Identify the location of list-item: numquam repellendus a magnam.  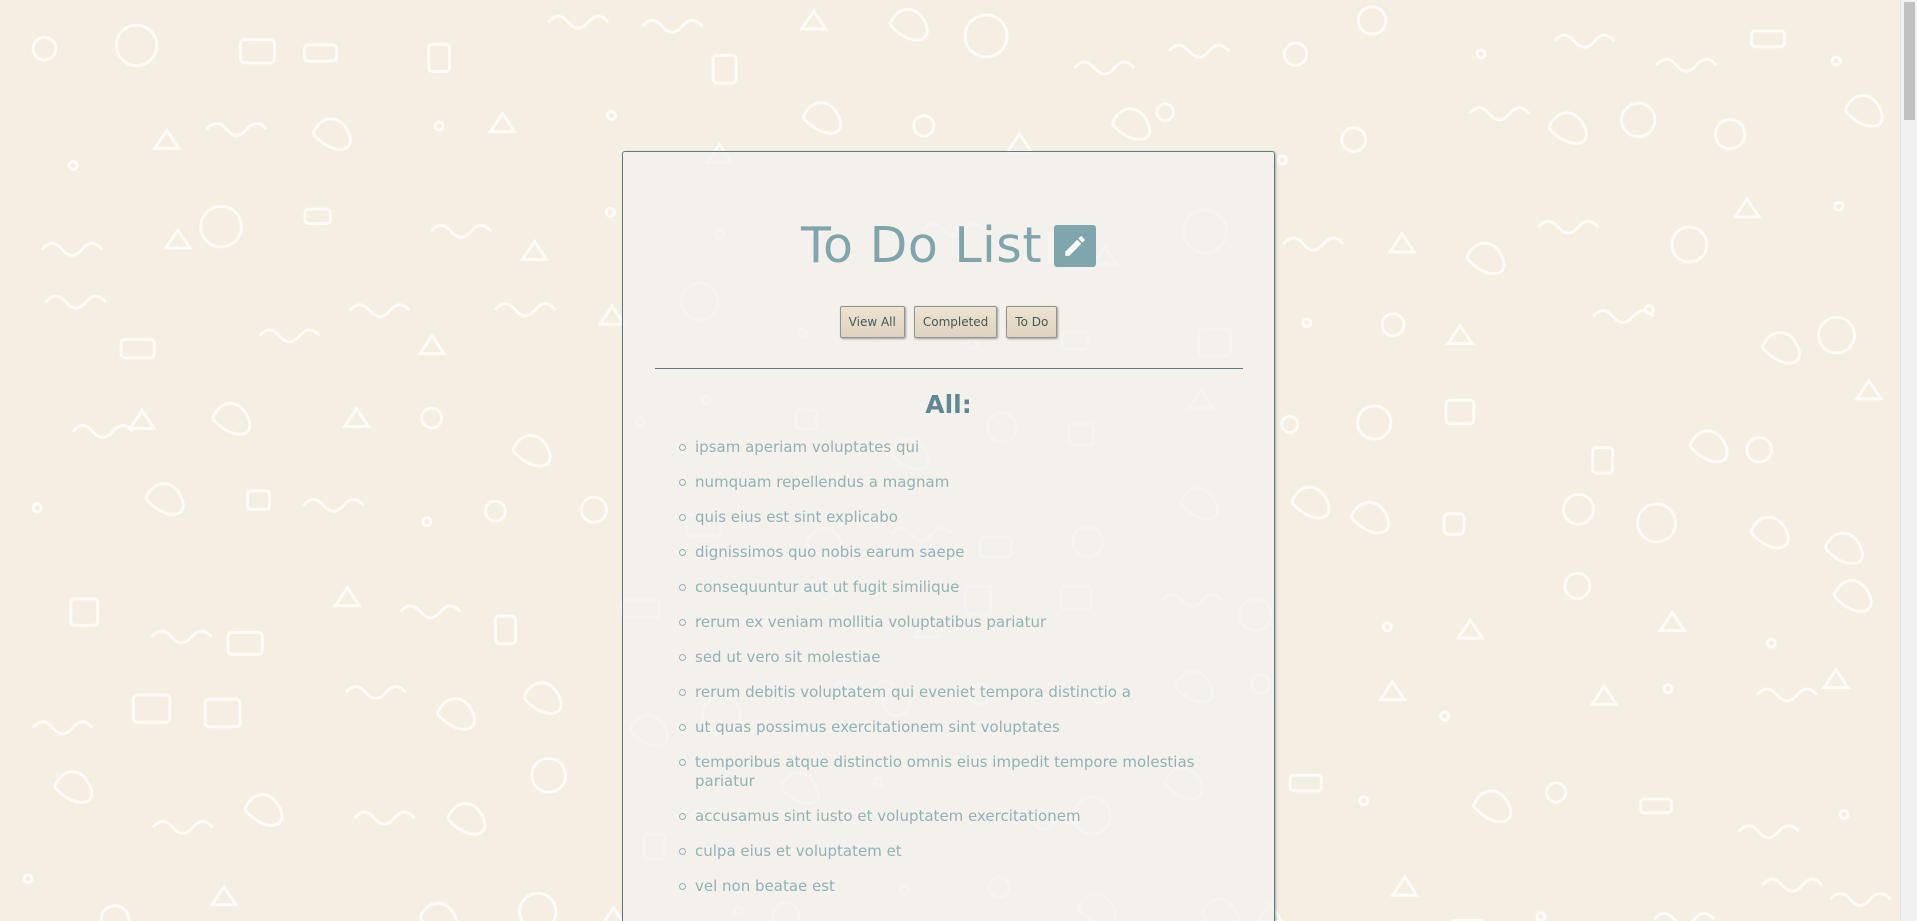
(939, 482).